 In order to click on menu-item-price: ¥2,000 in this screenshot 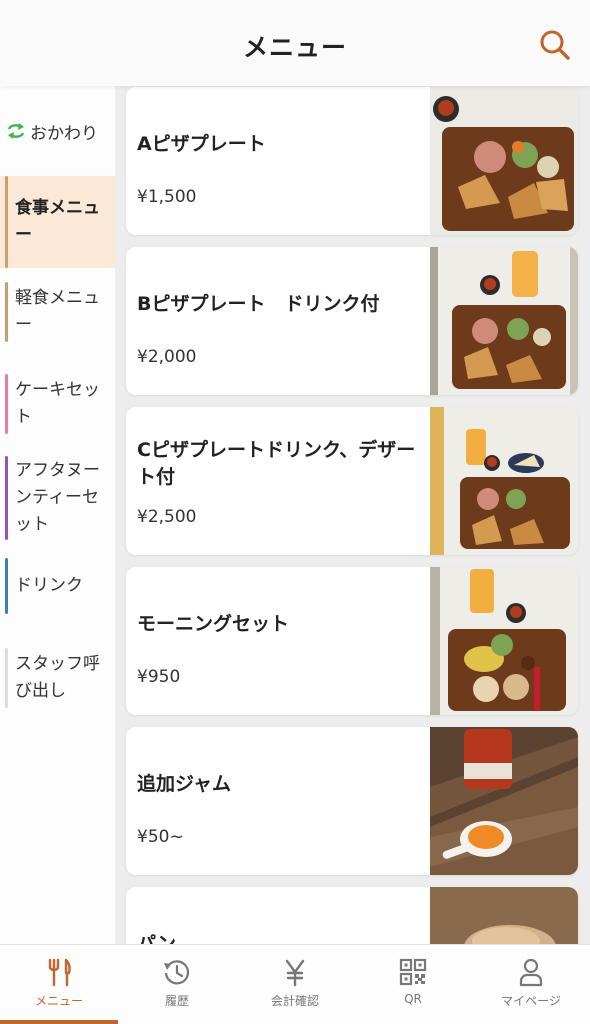, I will do `click(167, 357)`.